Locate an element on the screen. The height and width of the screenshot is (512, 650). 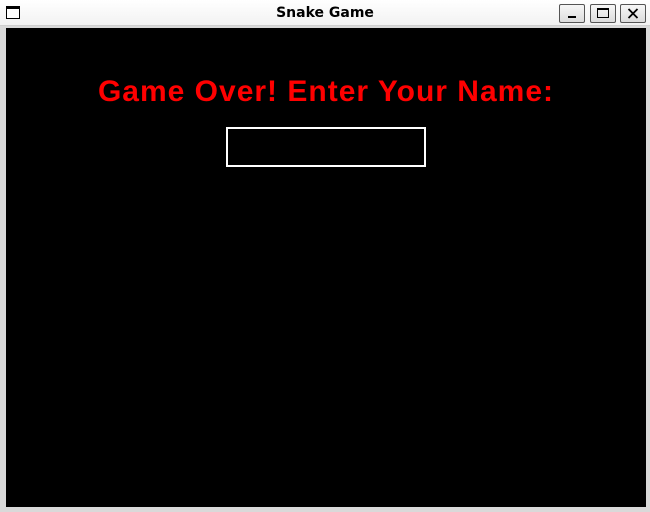
close-icon is located at coordinates (633, 13).